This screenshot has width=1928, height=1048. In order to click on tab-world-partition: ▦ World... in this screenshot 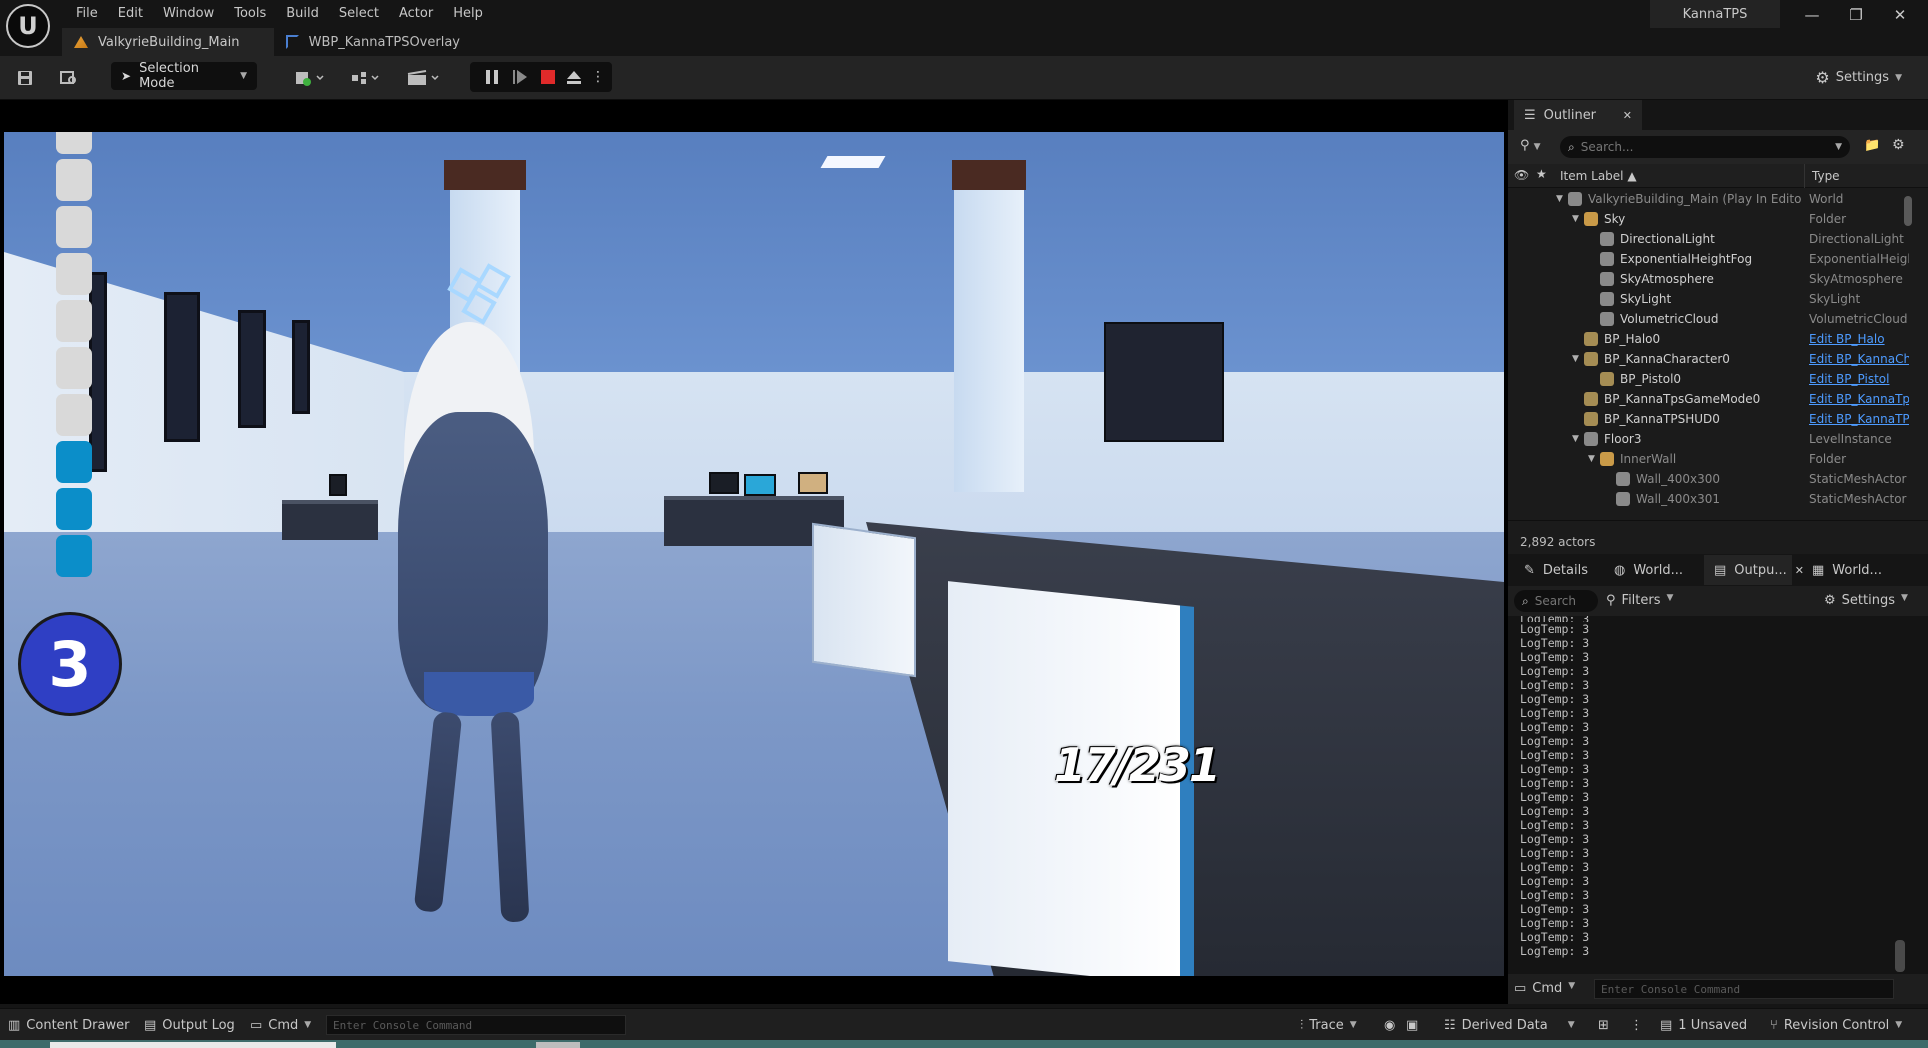, I will do `click(1847, 570)`.